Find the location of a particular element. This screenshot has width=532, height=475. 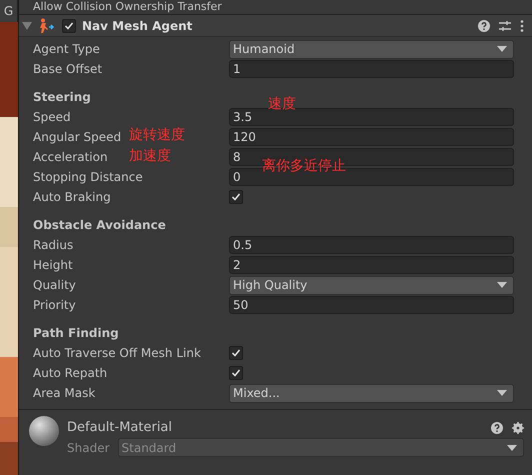

section-header: Steering is located at coordinates (61, 97).